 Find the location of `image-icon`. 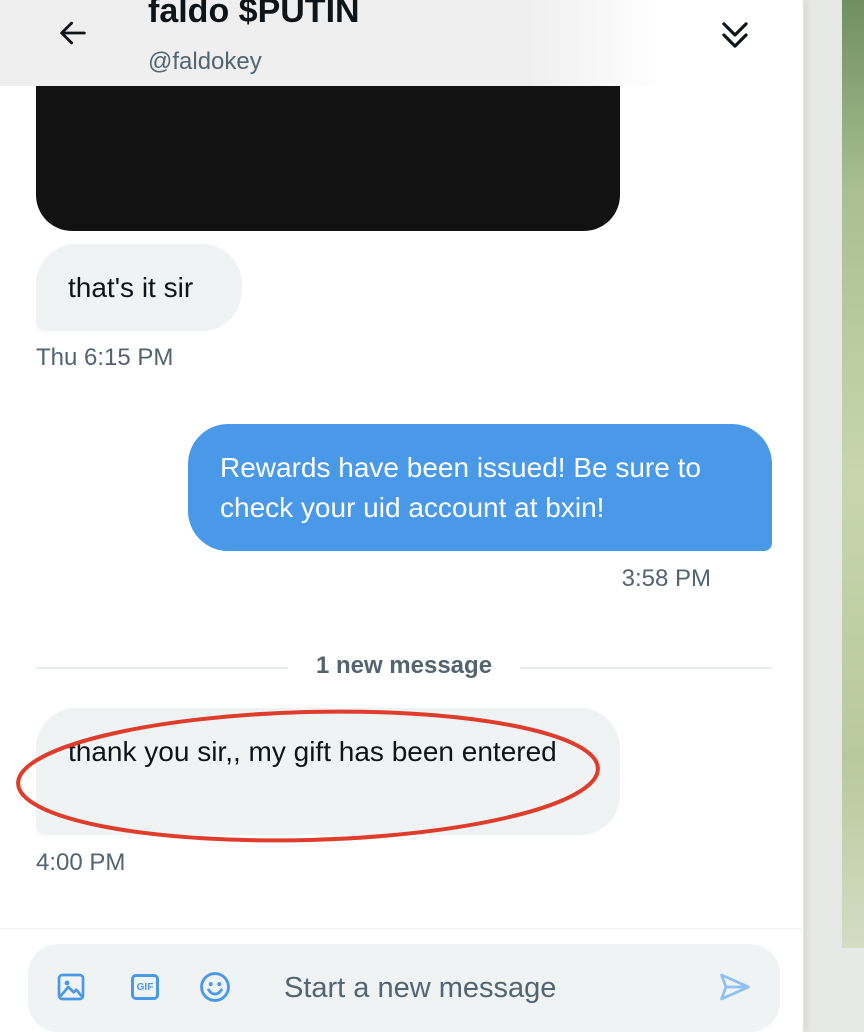

image-icon is located at coordinates (71, 987).